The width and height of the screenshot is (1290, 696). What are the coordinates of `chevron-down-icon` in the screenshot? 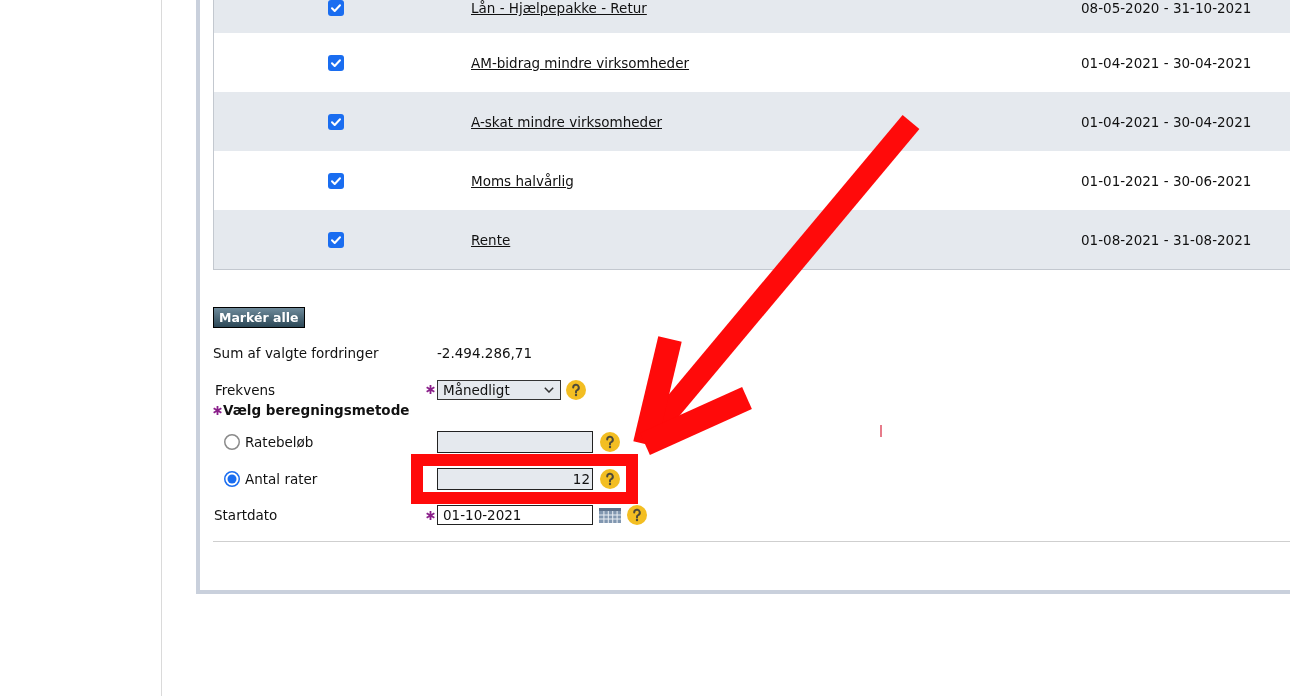 It's located at (549, 389).